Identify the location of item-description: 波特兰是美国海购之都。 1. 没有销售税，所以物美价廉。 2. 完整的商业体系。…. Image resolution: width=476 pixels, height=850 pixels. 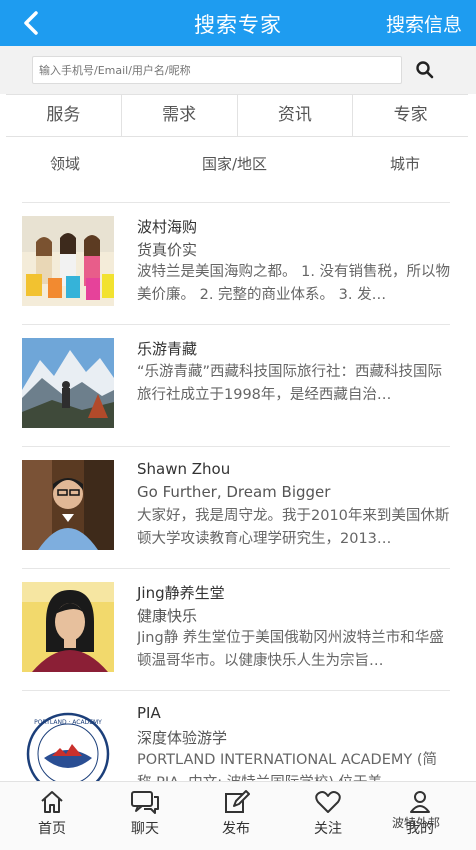
(294, 283).